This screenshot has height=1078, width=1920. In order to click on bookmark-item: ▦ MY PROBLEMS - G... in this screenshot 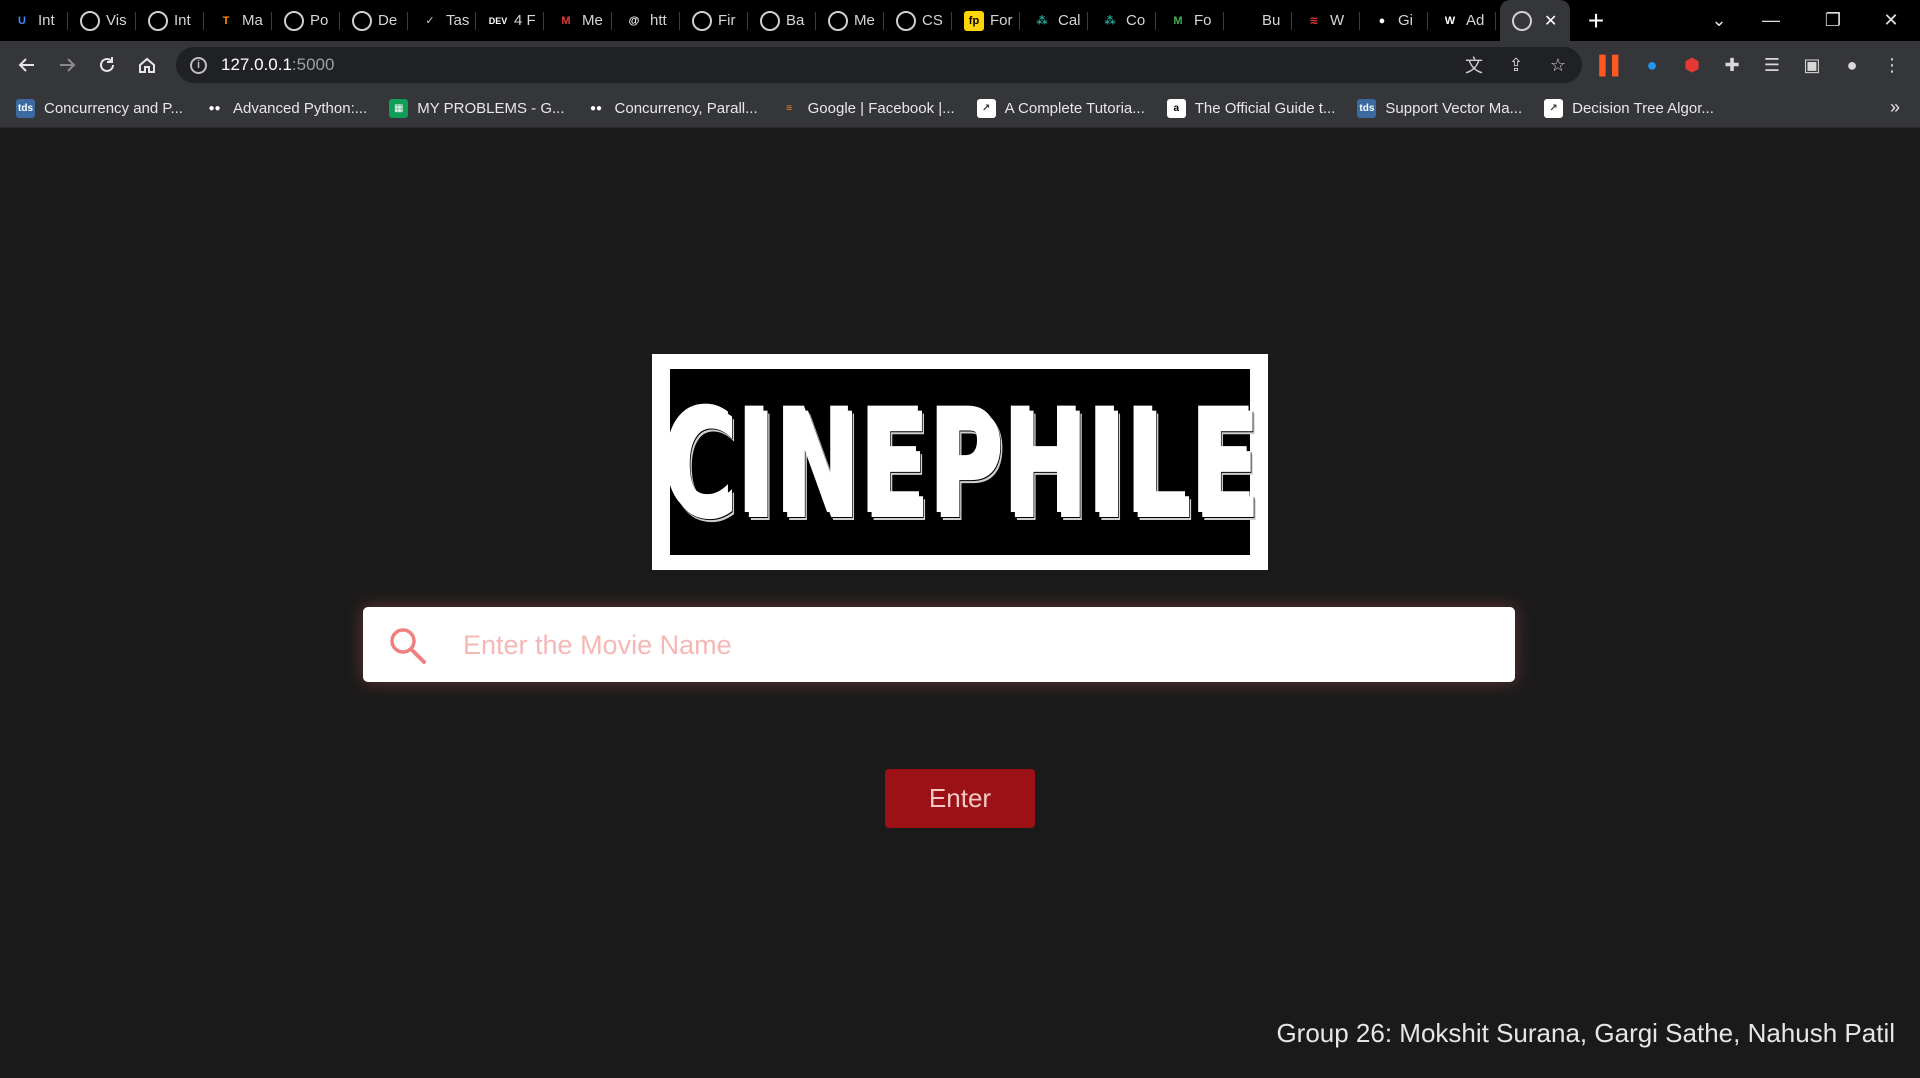, I will do `click(477, 108)`.